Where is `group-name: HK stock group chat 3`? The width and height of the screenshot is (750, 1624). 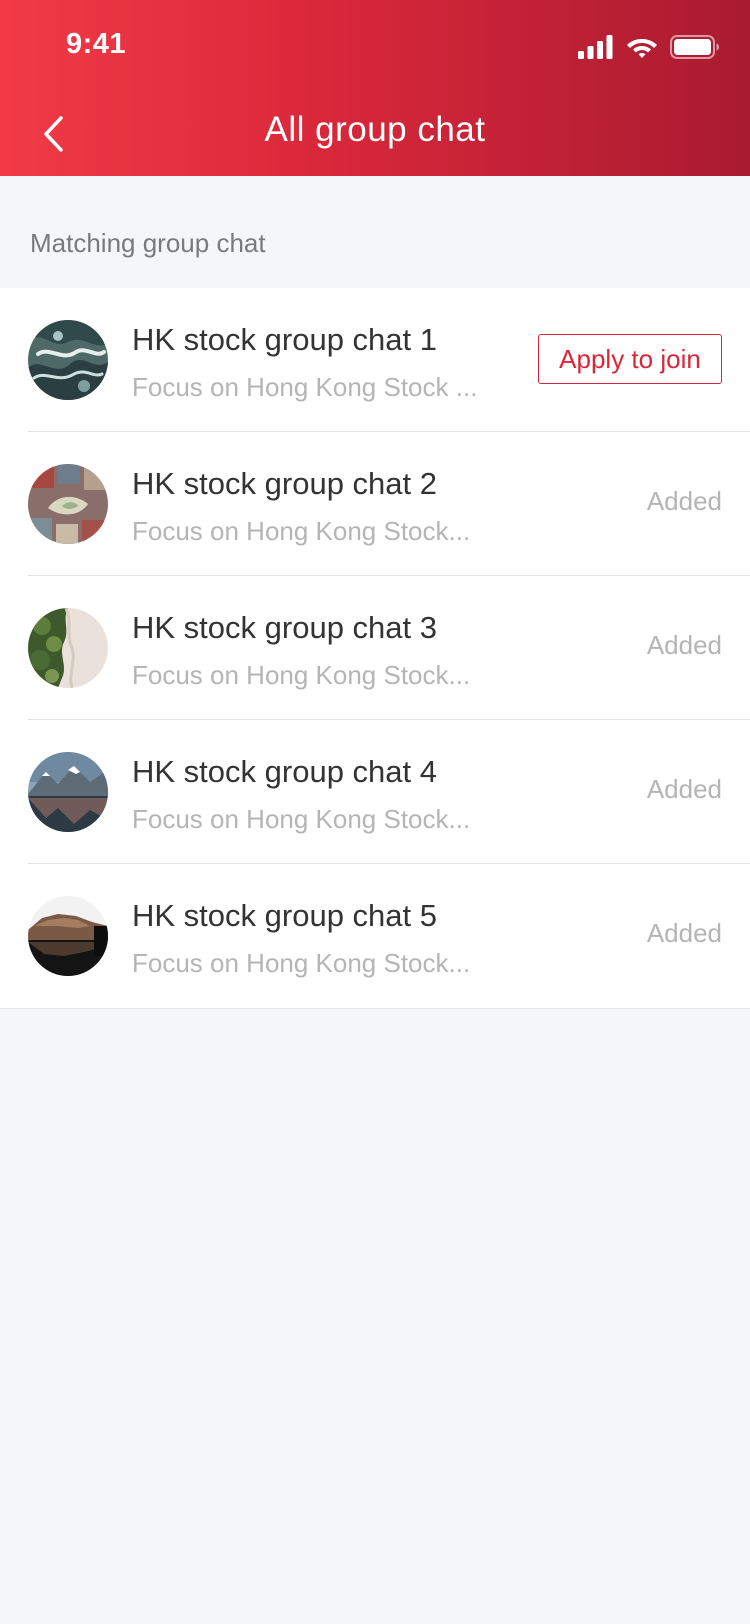
group-name: HK stock group chat 3 is located at coordinates (284, 627).